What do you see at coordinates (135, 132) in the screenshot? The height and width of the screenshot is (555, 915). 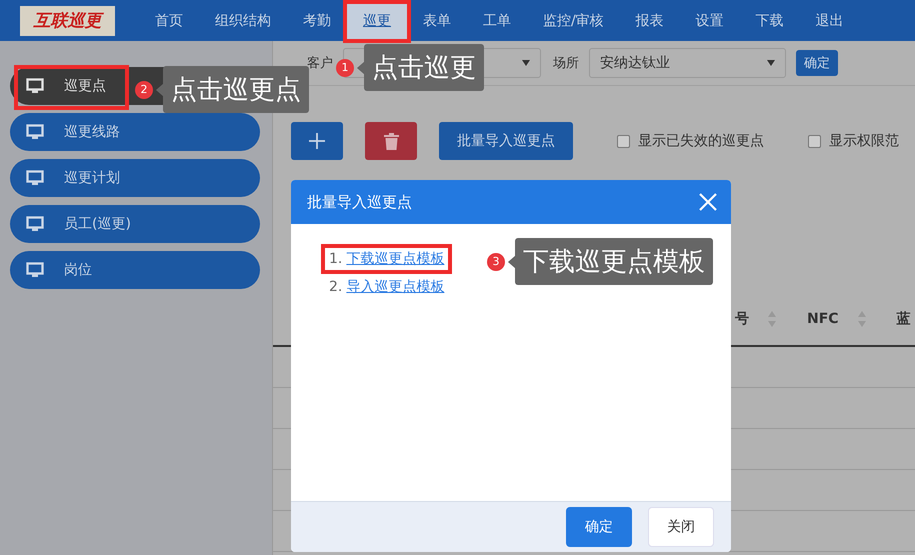 I see `sidebar-item: 巡更线路` at bounding box center [135, 132].